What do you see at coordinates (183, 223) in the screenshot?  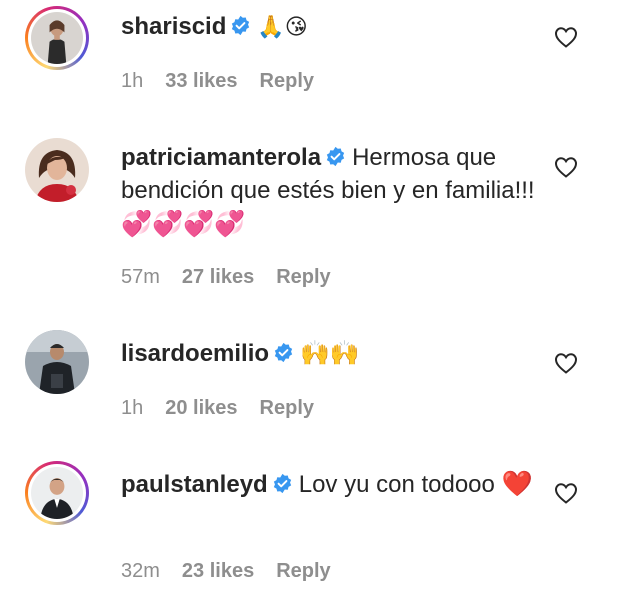 I see `comment-emojis: 💞💞💞💞` at bounding box center [183, 223].